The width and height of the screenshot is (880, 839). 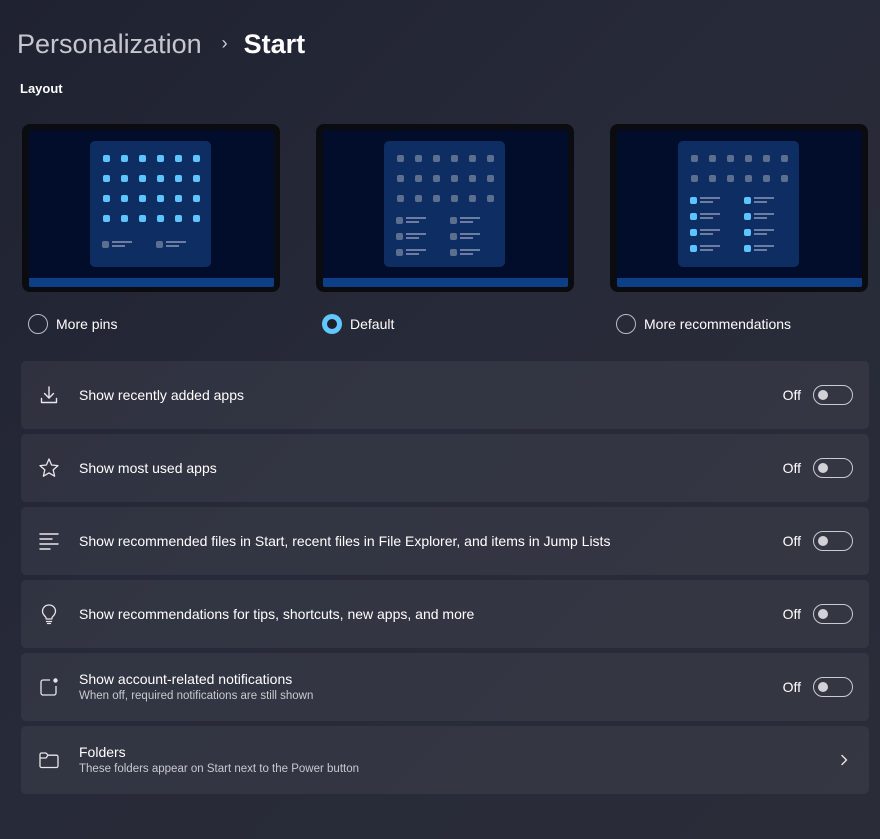 I want to click on radio-more-pins: More pins, so click(x=72, y=324).